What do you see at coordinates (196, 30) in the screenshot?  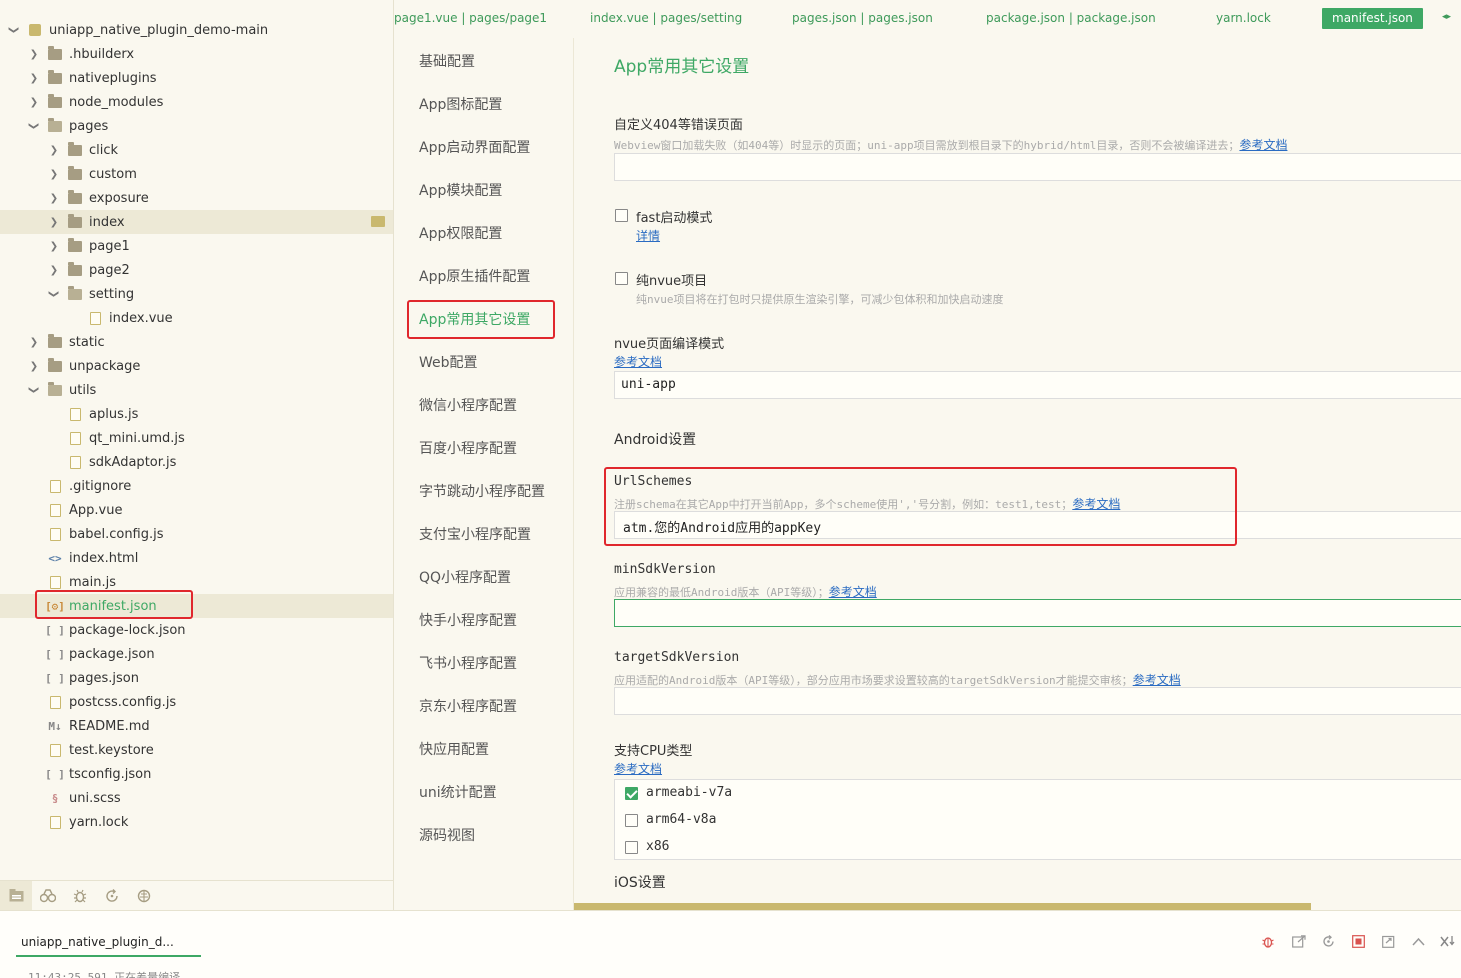 I see `tree-item: ❯ uniapp_native_plugin_demo-main` at bounding box center [196, 30].